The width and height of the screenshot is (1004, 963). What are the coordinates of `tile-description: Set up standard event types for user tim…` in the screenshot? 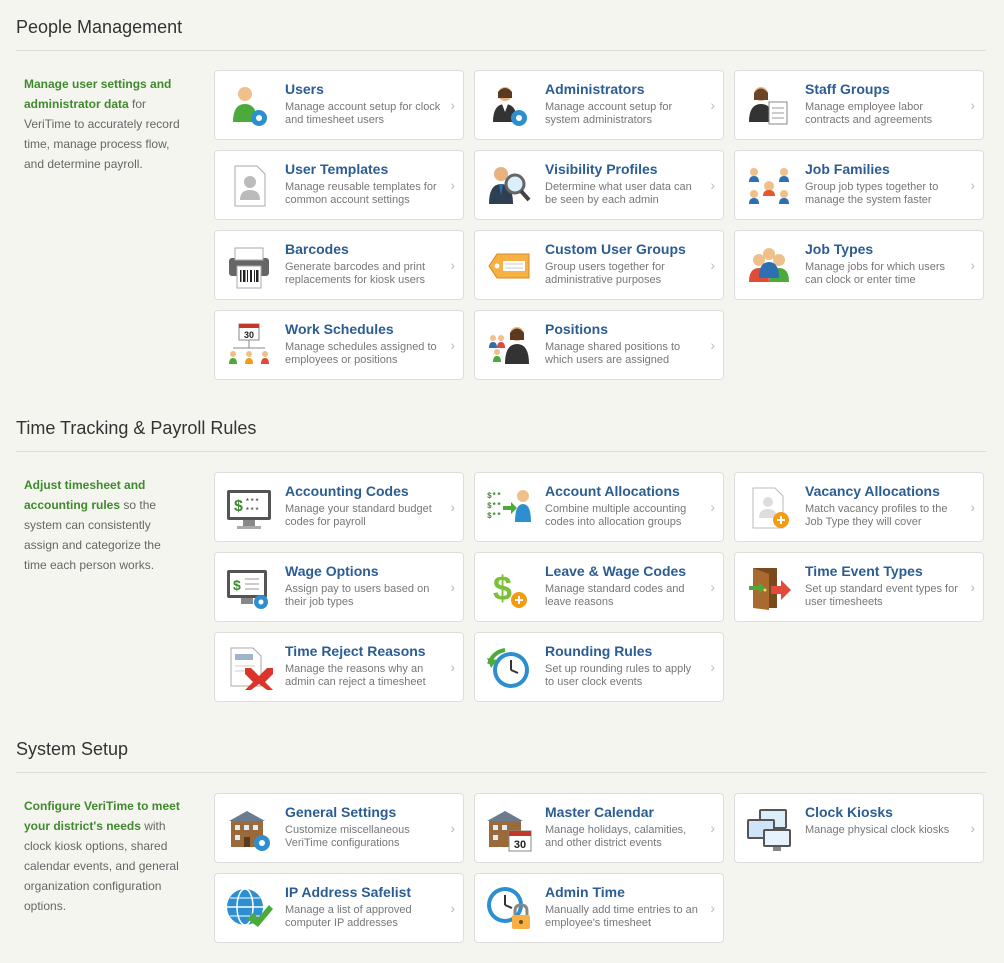 It's located at (881, 595).